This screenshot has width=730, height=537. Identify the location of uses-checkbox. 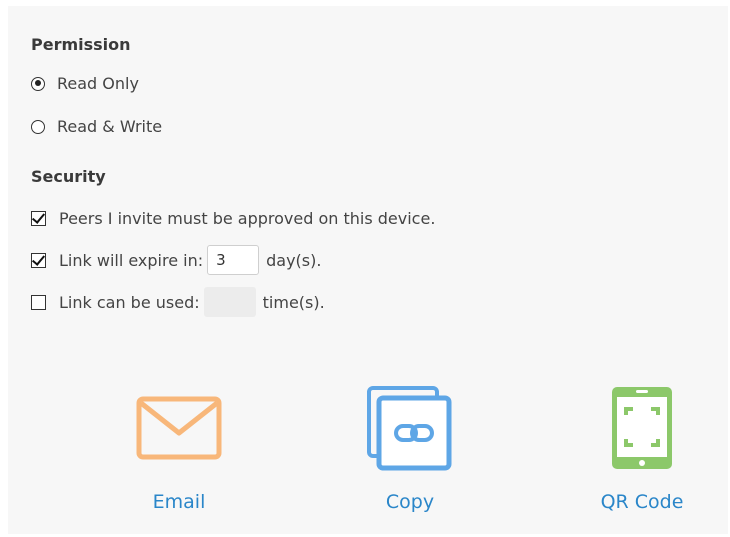
(38, 302).